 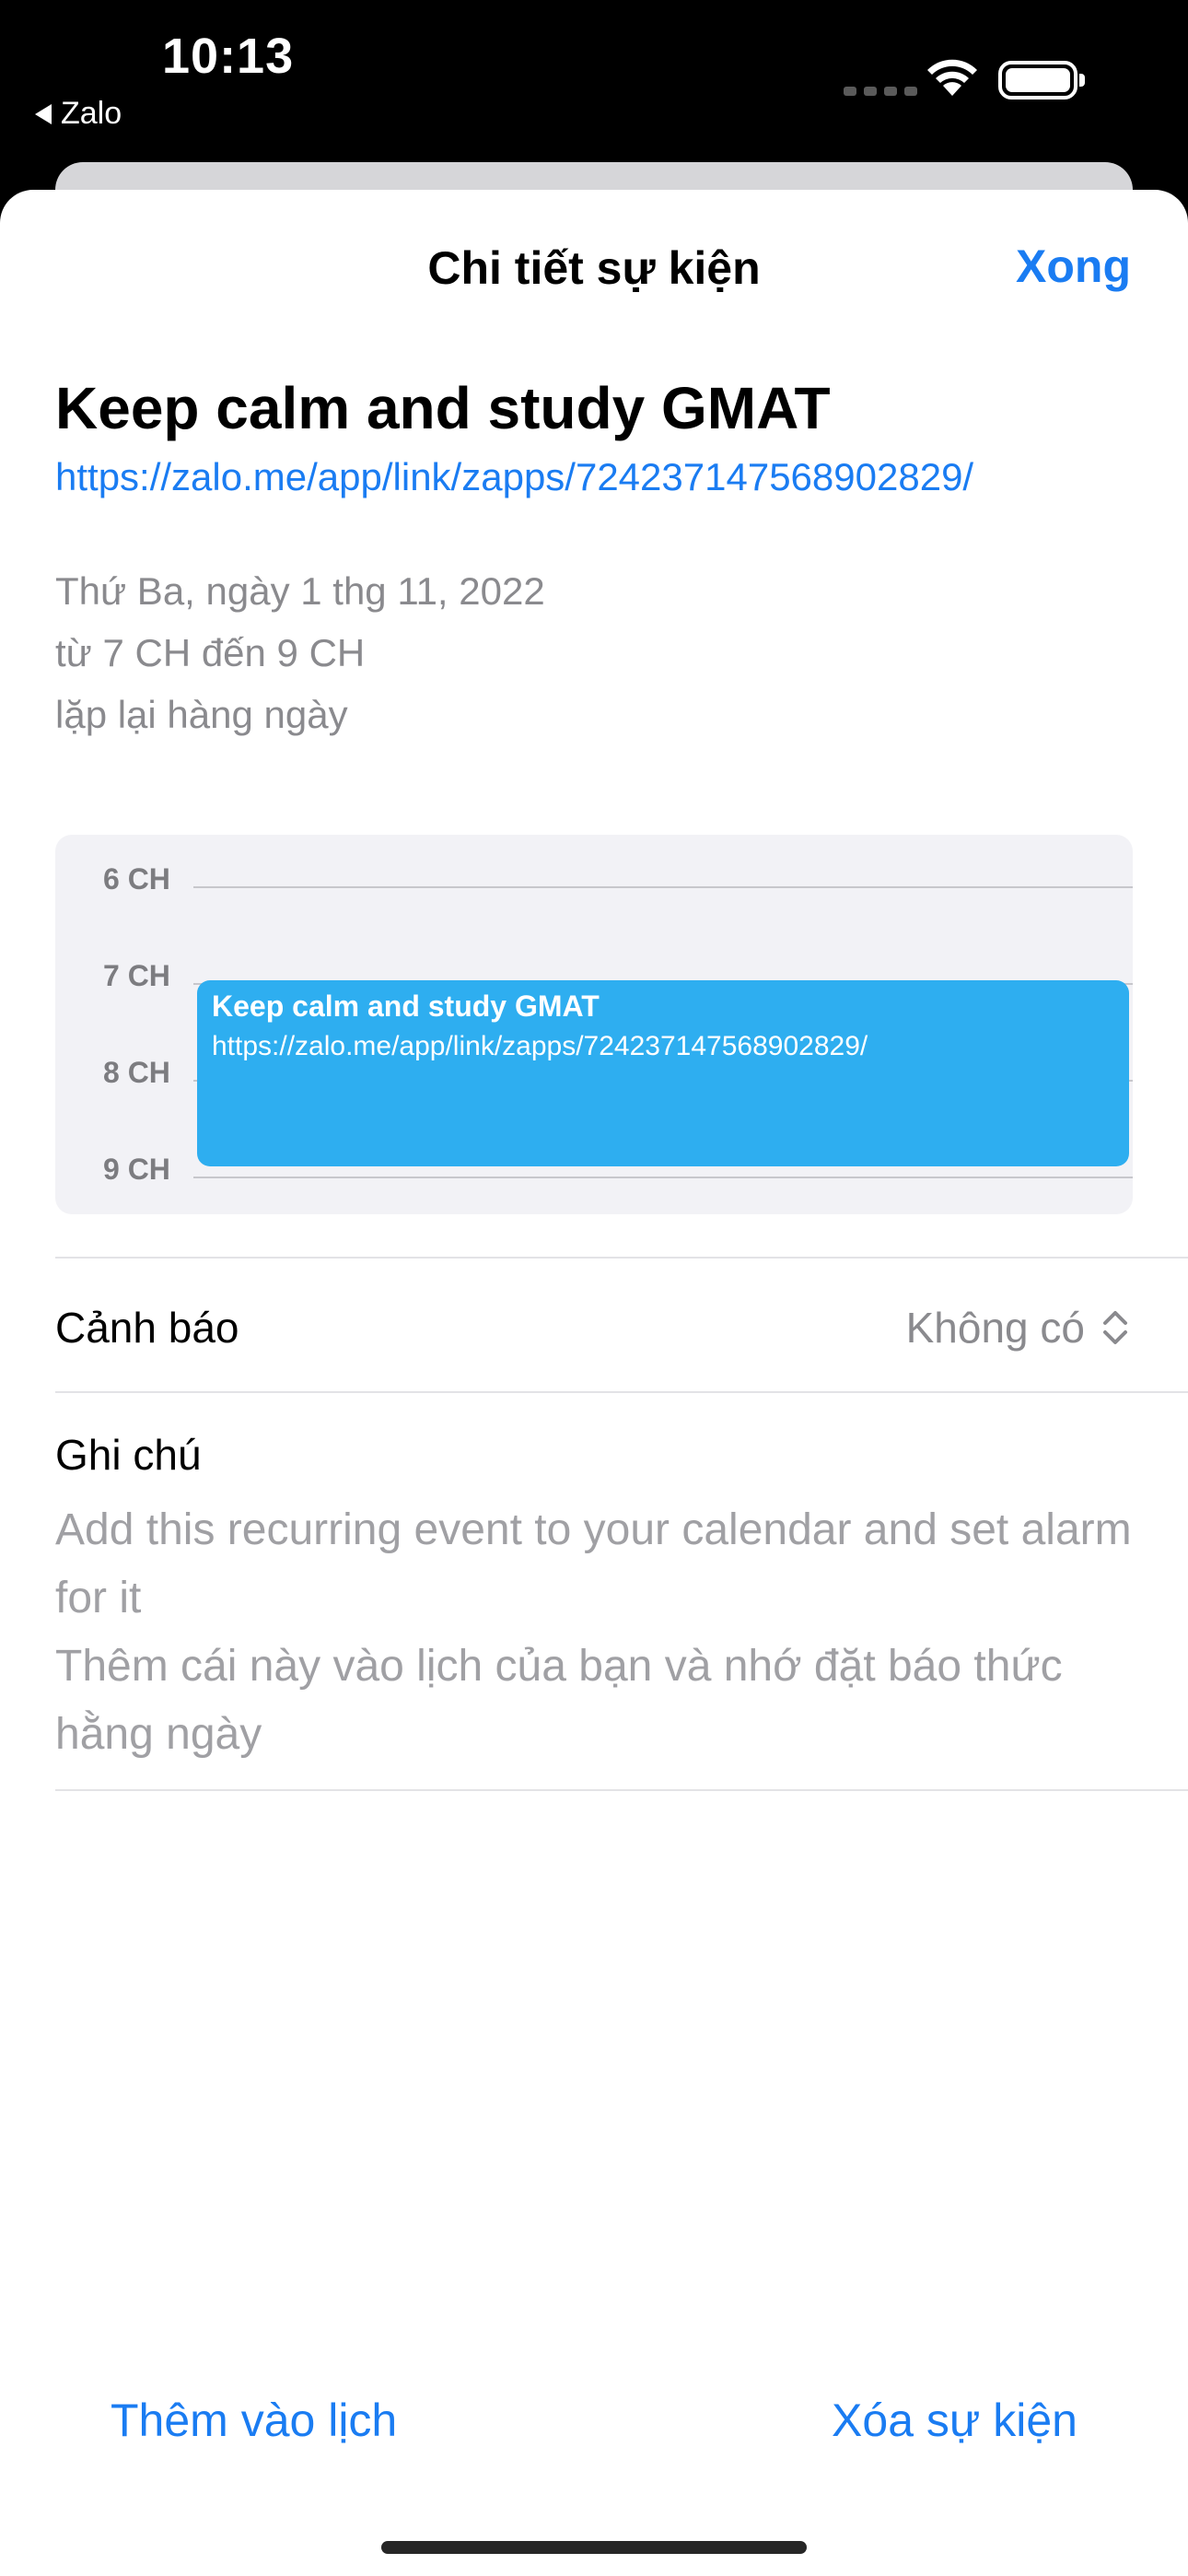 What do you see at coordinates (136, 879) in the screenshot?
I see `hour-label: 6 CH` at bounding box center [136, 879].